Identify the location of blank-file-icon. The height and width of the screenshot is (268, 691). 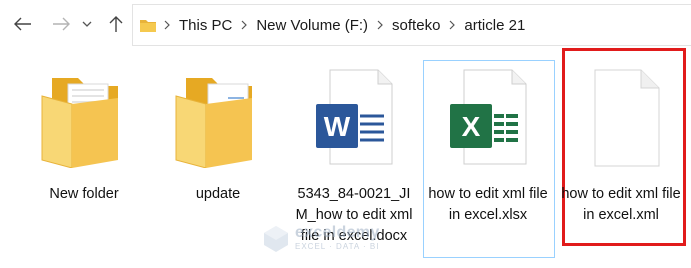
(627, 118).